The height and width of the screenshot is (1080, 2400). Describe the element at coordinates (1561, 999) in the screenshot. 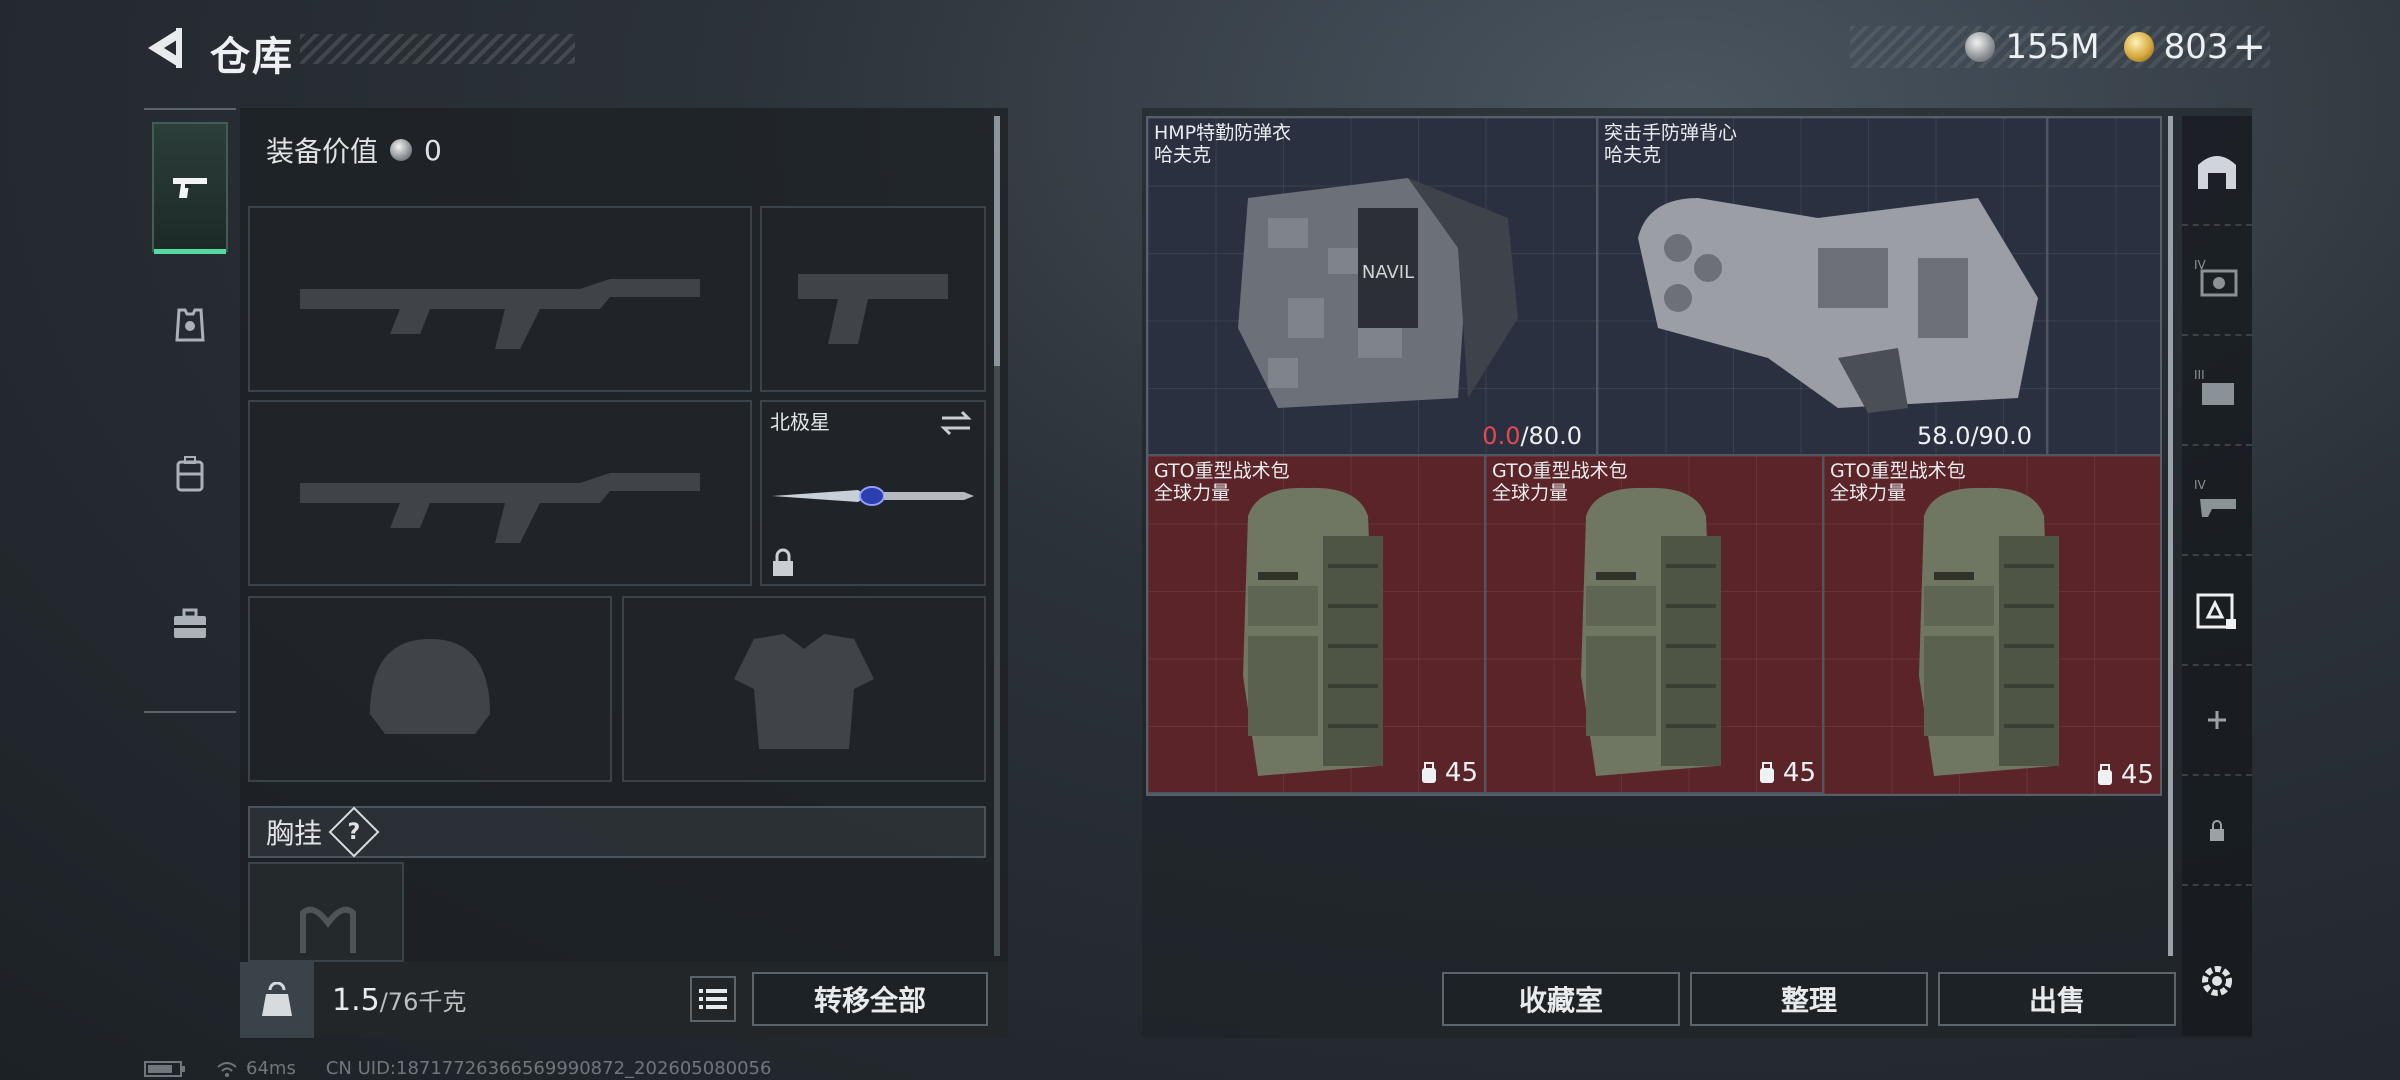

I see `collection-room-button: 收藏室` at that location.